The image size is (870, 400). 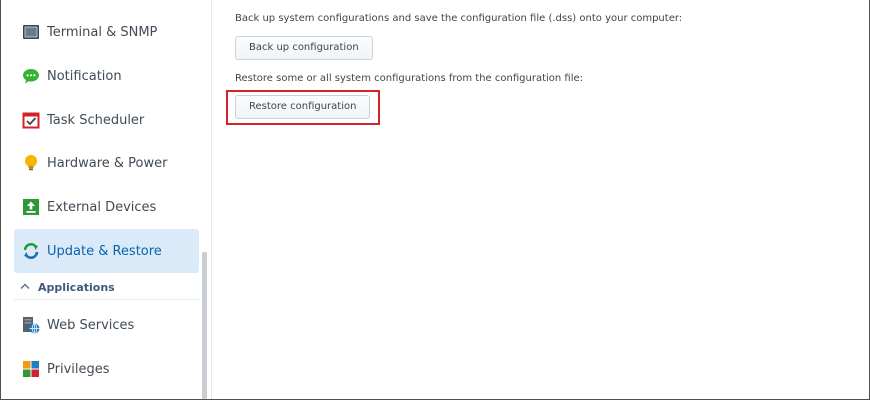 What do you see at coordinates (31, 32) in the screenshot?
I see `terminal-icon` at bounding box center [31, 32].